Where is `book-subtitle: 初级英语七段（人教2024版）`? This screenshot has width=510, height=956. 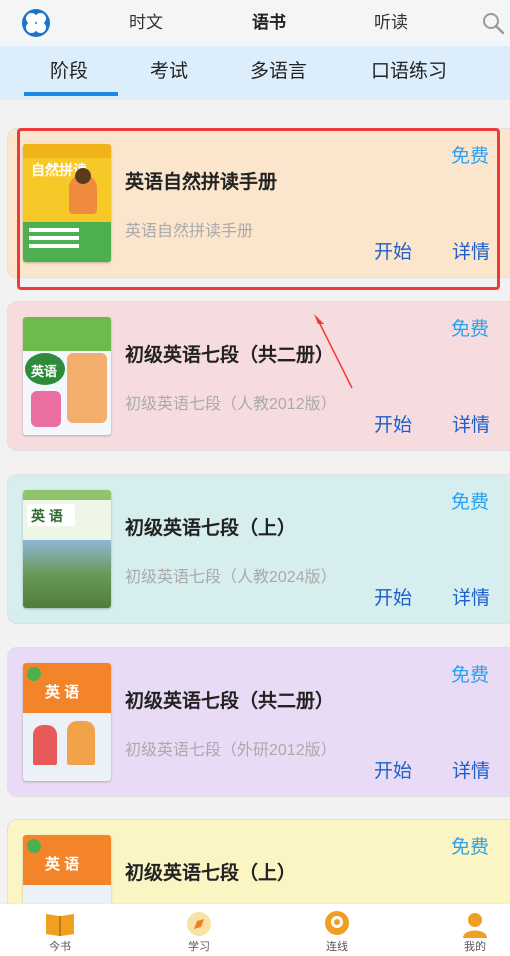 book-subtitle: 初级英语七段（人教2024版） is located at coordinates (231, 577).